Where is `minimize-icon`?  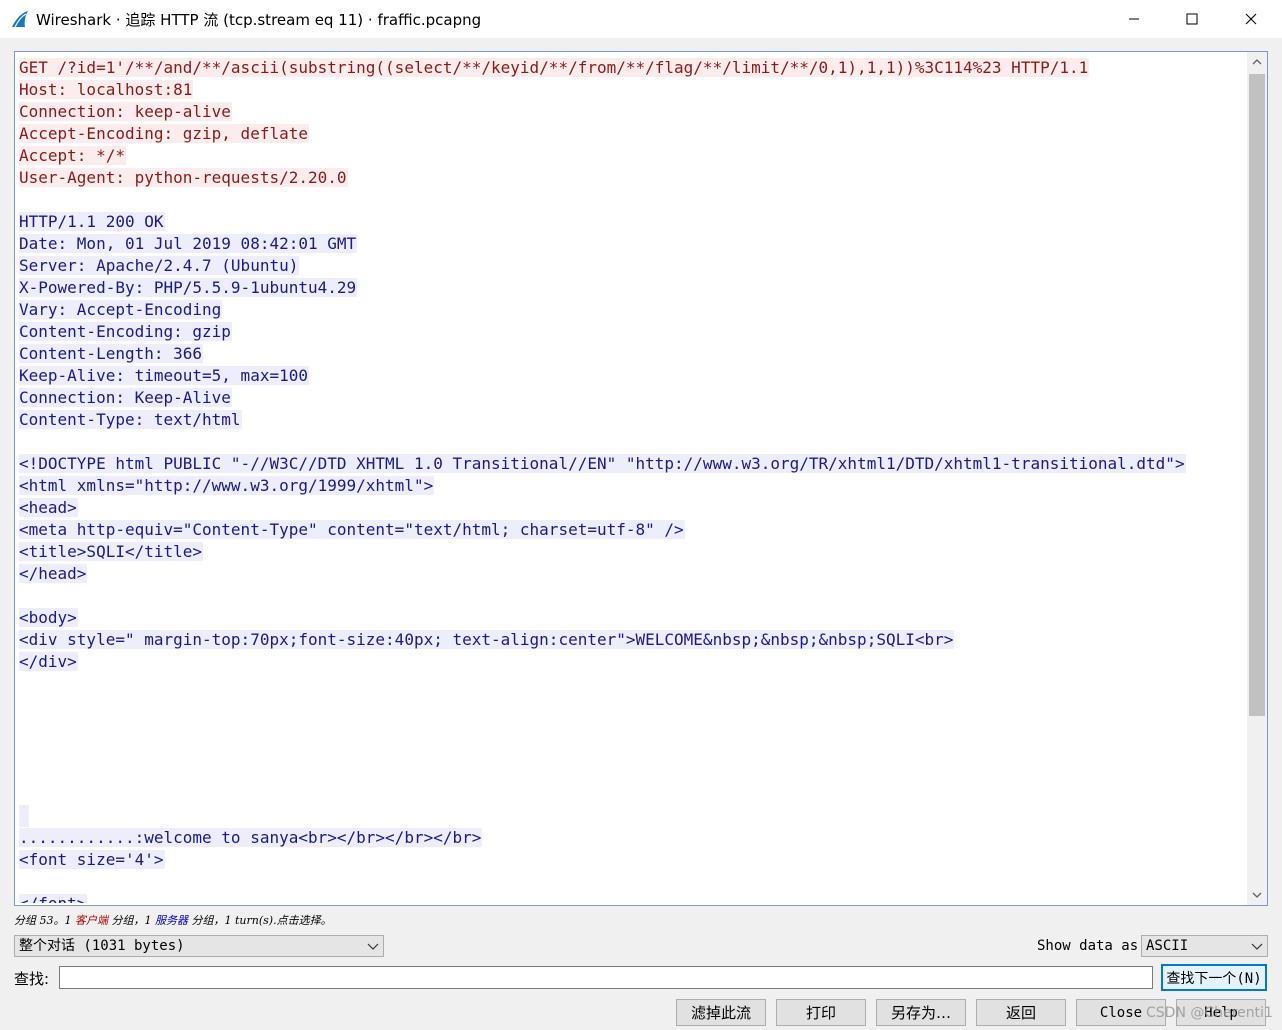
minimize-icon is located at coordinates (1134, 19).